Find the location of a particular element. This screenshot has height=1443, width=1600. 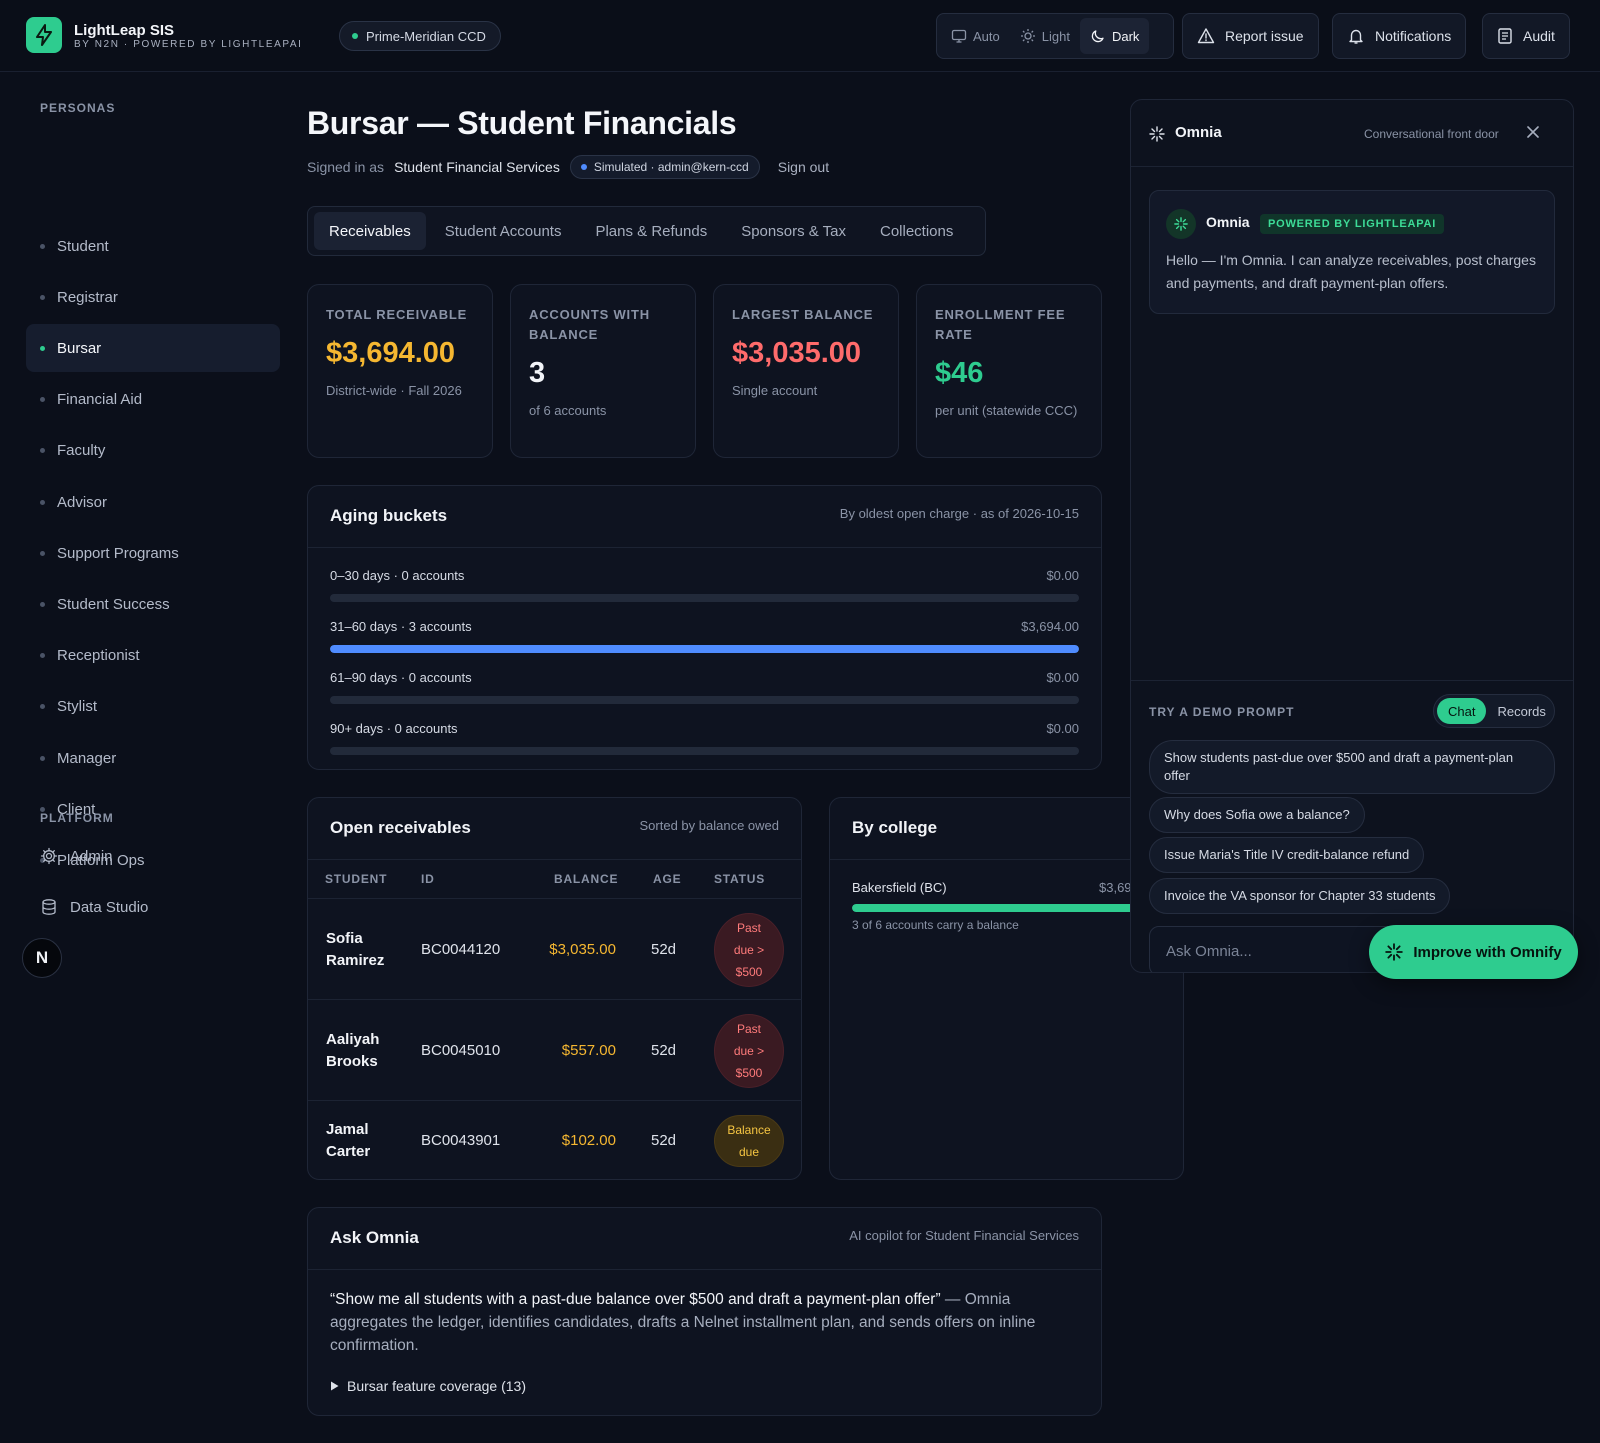

column-header-id: ID is located at coordinates (428, 879).